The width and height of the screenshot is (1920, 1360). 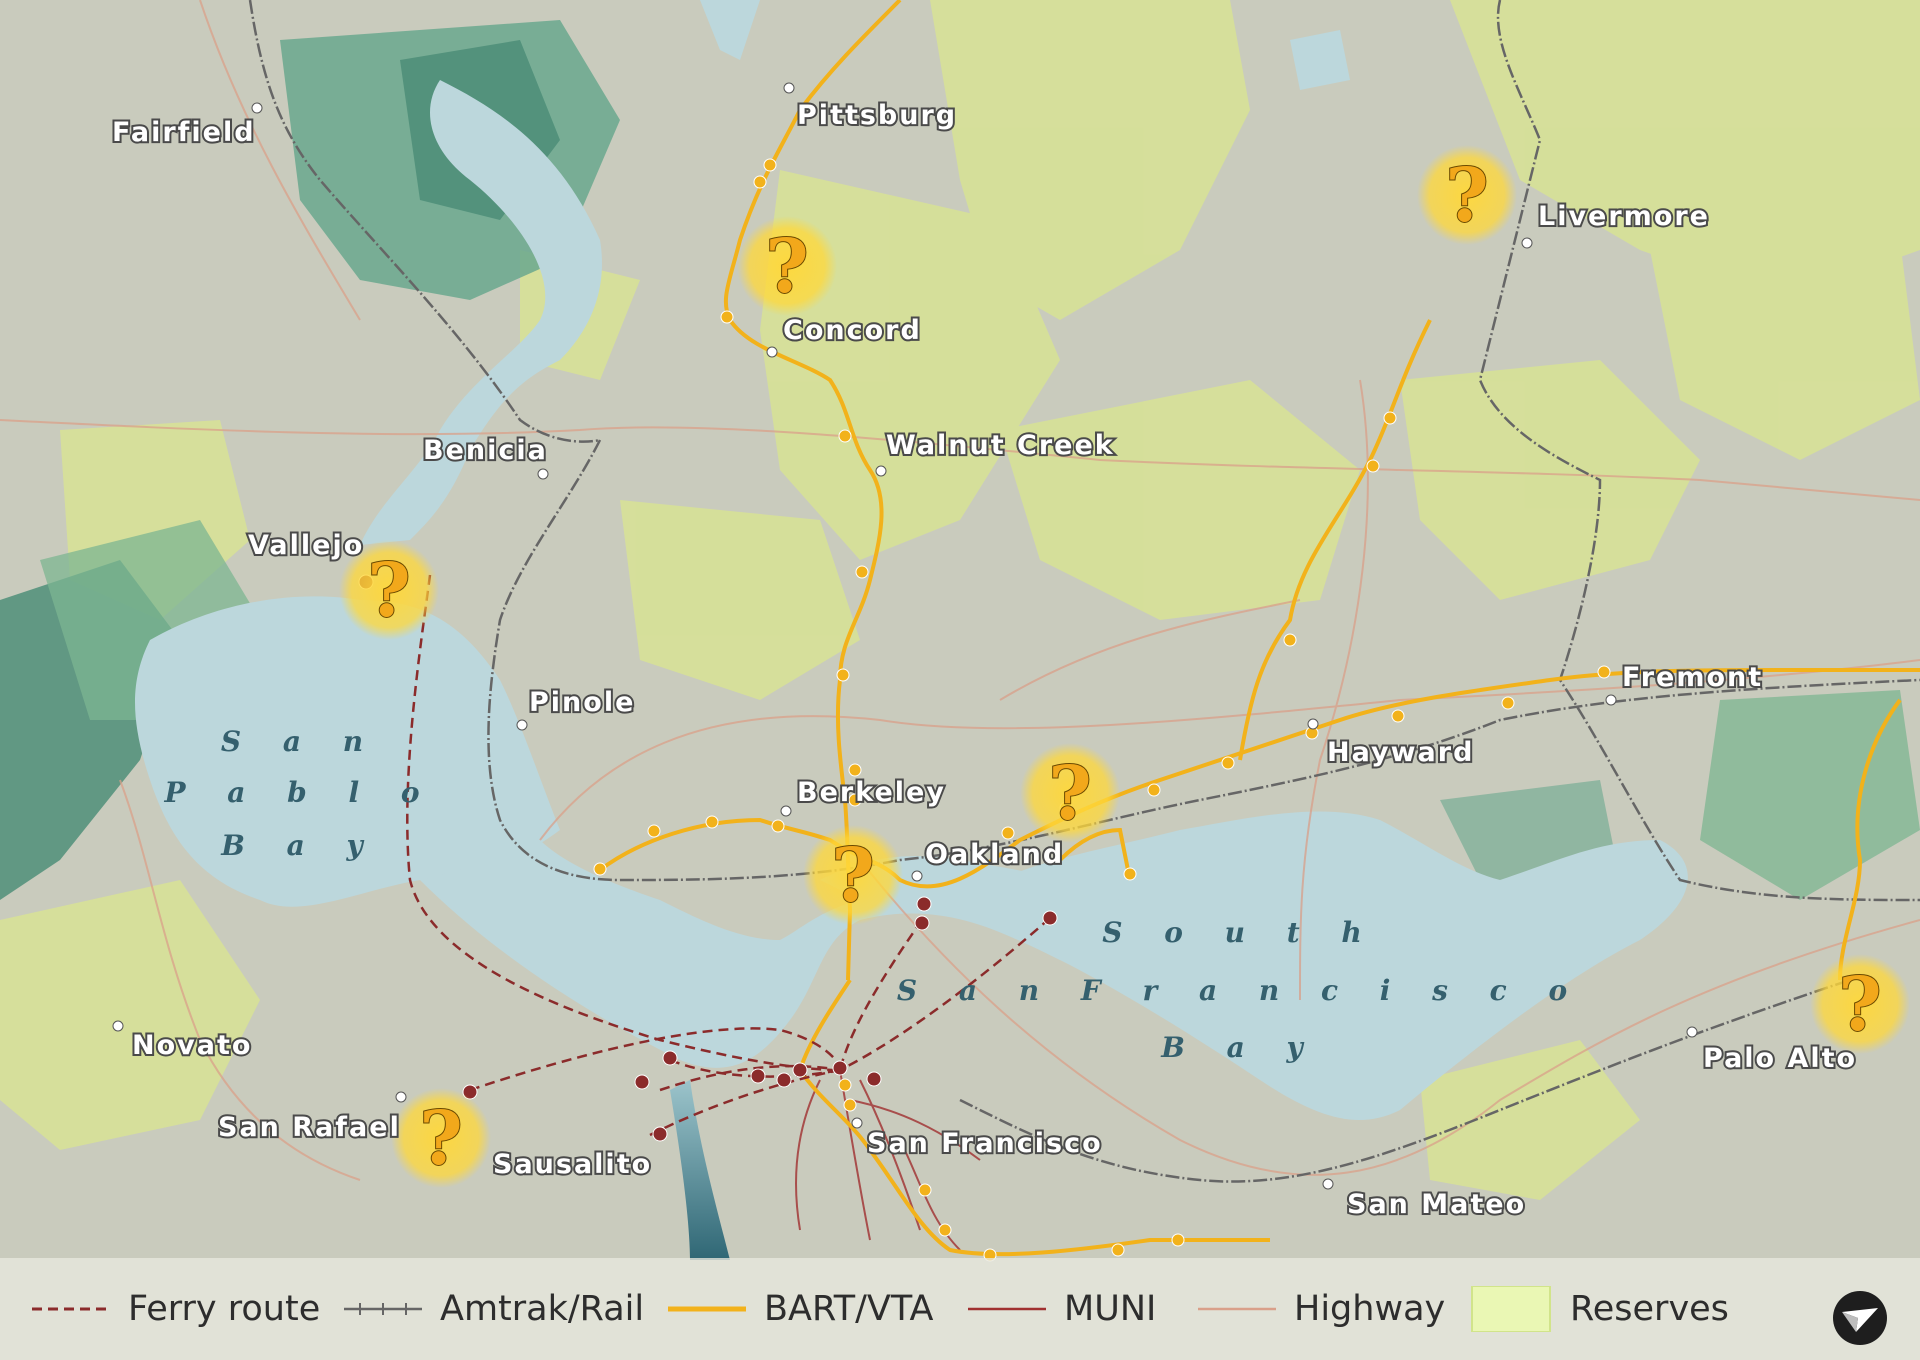 What do you see at coordinates (985, 1143) in the screenshot?
I see `city-label-san-francisco: San Francisco` at bounding box center [985, 1143].